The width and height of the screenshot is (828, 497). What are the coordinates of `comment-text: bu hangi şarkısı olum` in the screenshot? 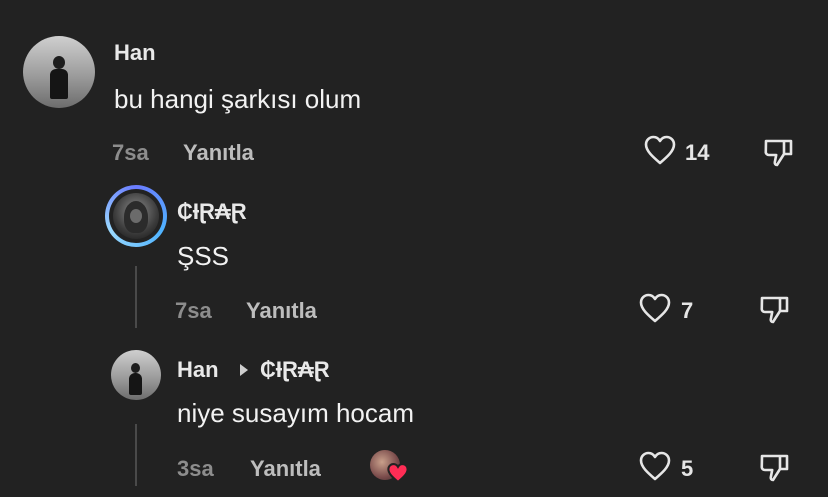 It's located at (238, 99).